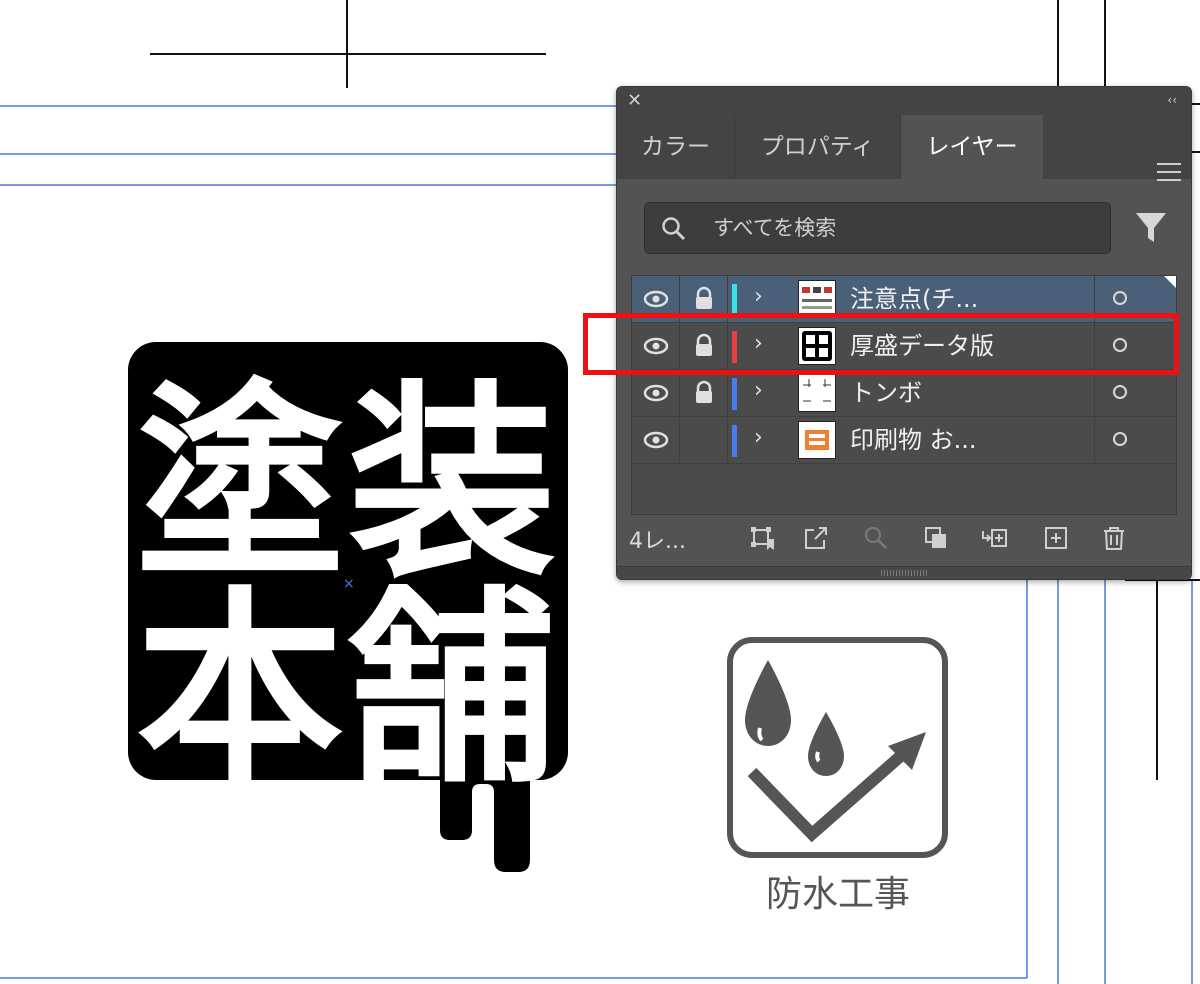 The width and height of the screenshot is (1200, 984). Describe the element at coordinates (904, 101) in the screenshot. I see `panel-titlebar: ✕ ‹‹` at that location.